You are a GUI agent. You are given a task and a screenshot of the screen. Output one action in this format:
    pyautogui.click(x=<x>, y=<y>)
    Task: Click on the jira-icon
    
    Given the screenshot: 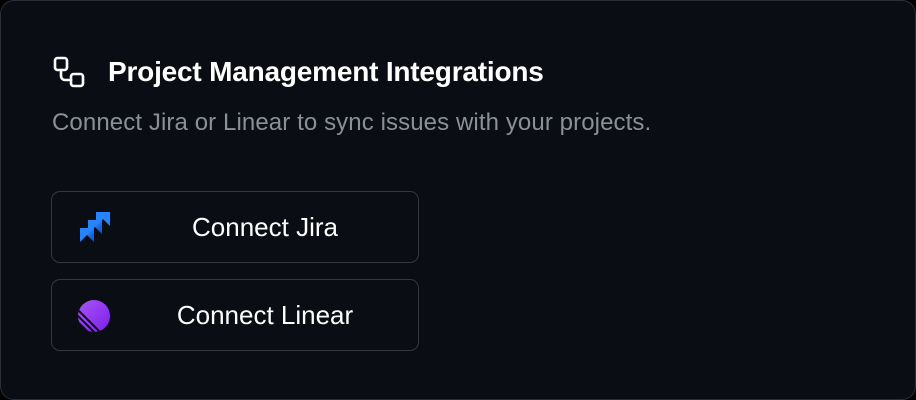 What is the action you would take?
    pyautogui.click(x=94, y=228)
    